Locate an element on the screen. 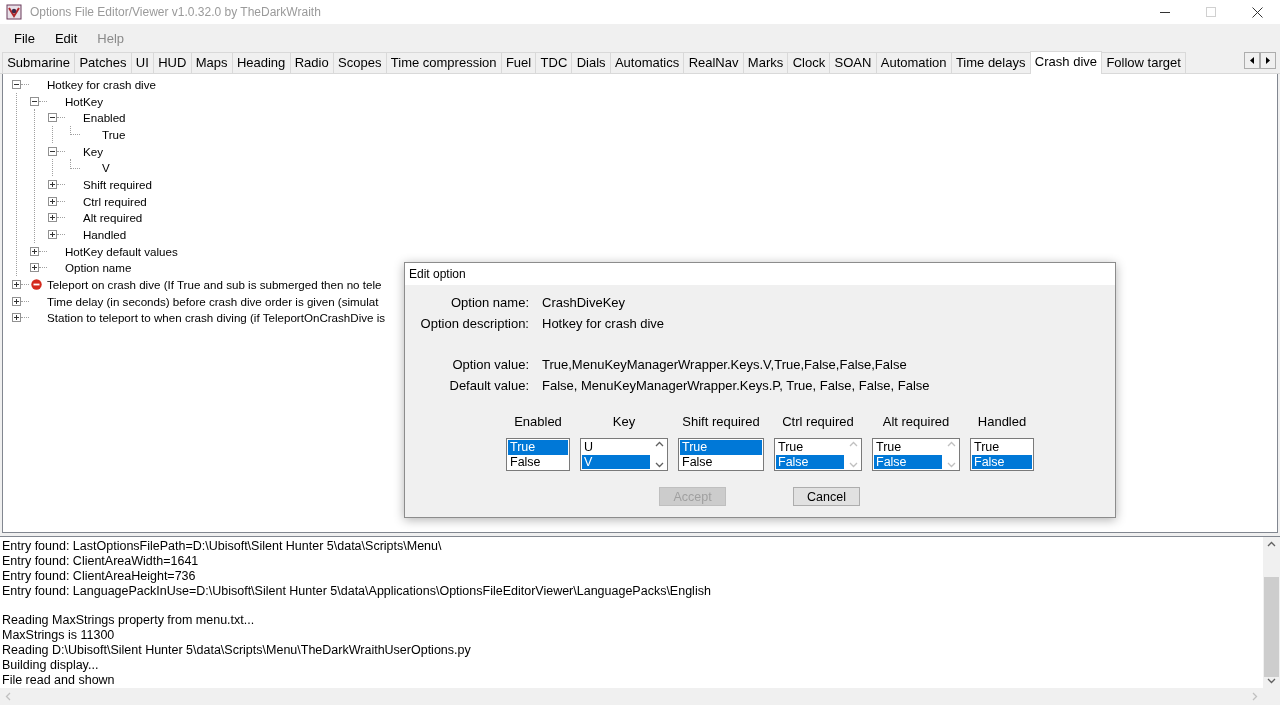 The height and width of the screenshot is (705, 1280). tree-item: Alt required is located at coordinates (113, 218).